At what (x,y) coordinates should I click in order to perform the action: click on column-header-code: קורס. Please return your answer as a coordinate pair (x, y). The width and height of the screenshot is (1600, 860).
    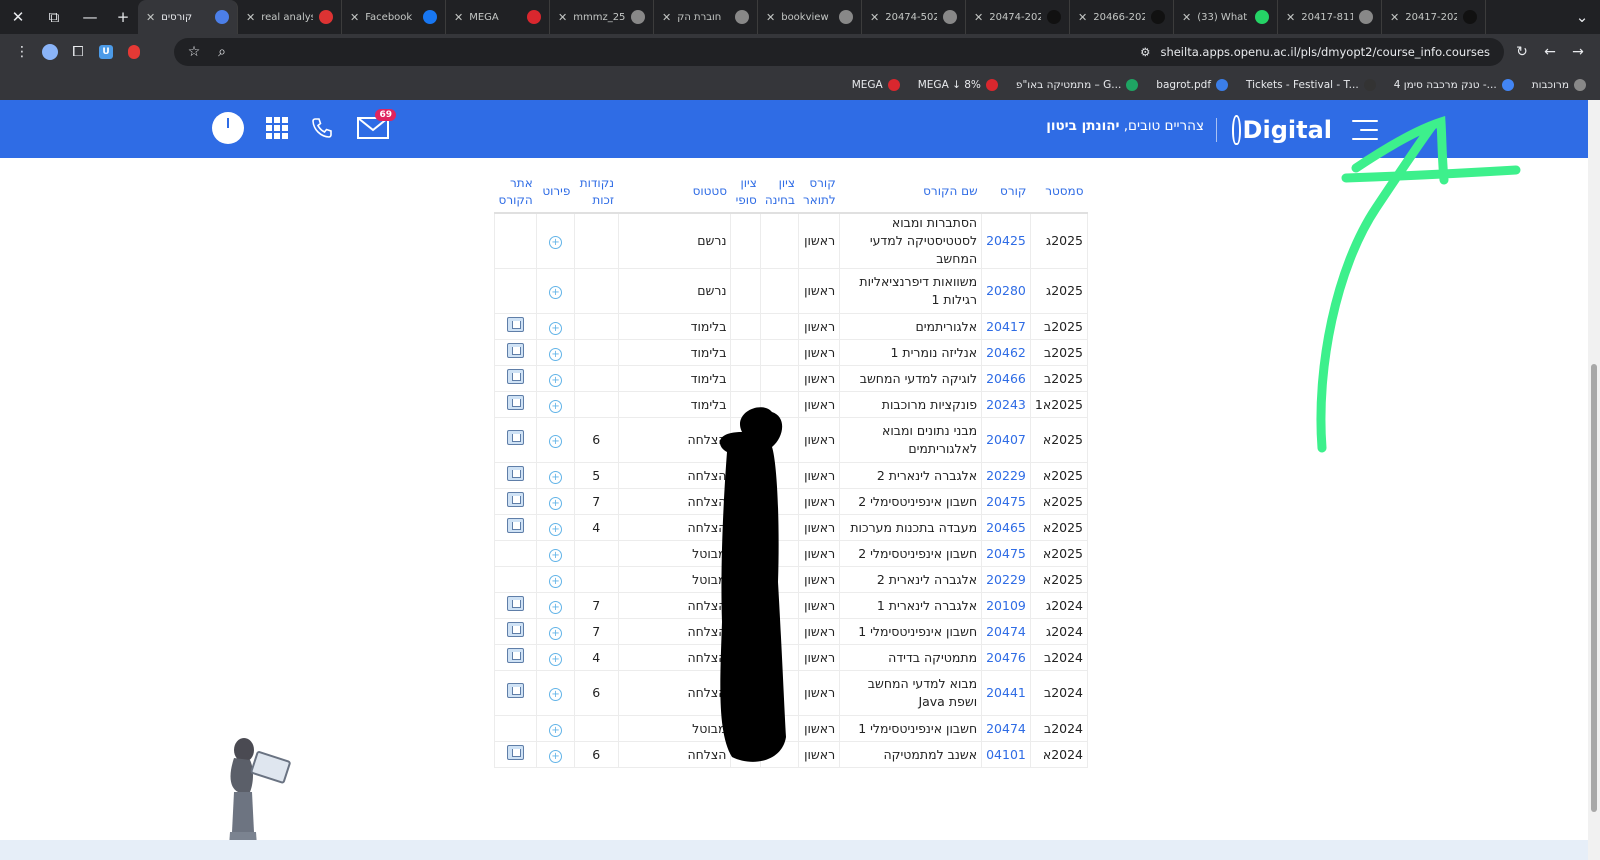
    Looking at the image, I should click on (1006, 192).